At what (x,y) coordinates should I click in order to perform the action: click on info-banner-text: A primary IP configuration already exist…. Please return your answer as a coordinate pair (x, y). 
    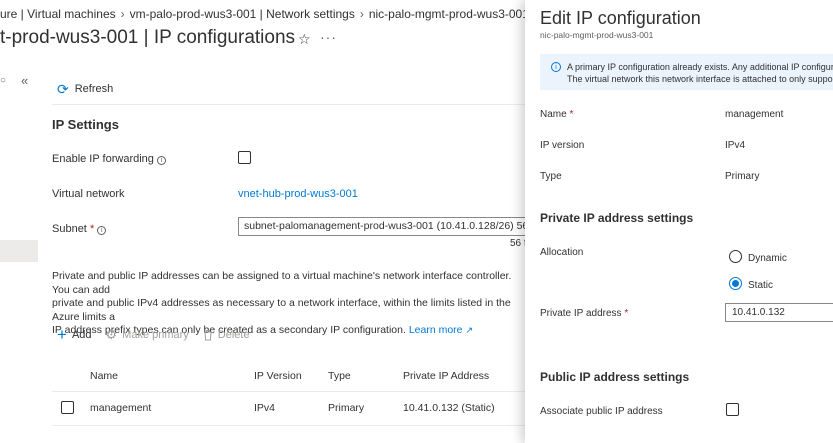
    Looking at the image, I should click on (700, 73).